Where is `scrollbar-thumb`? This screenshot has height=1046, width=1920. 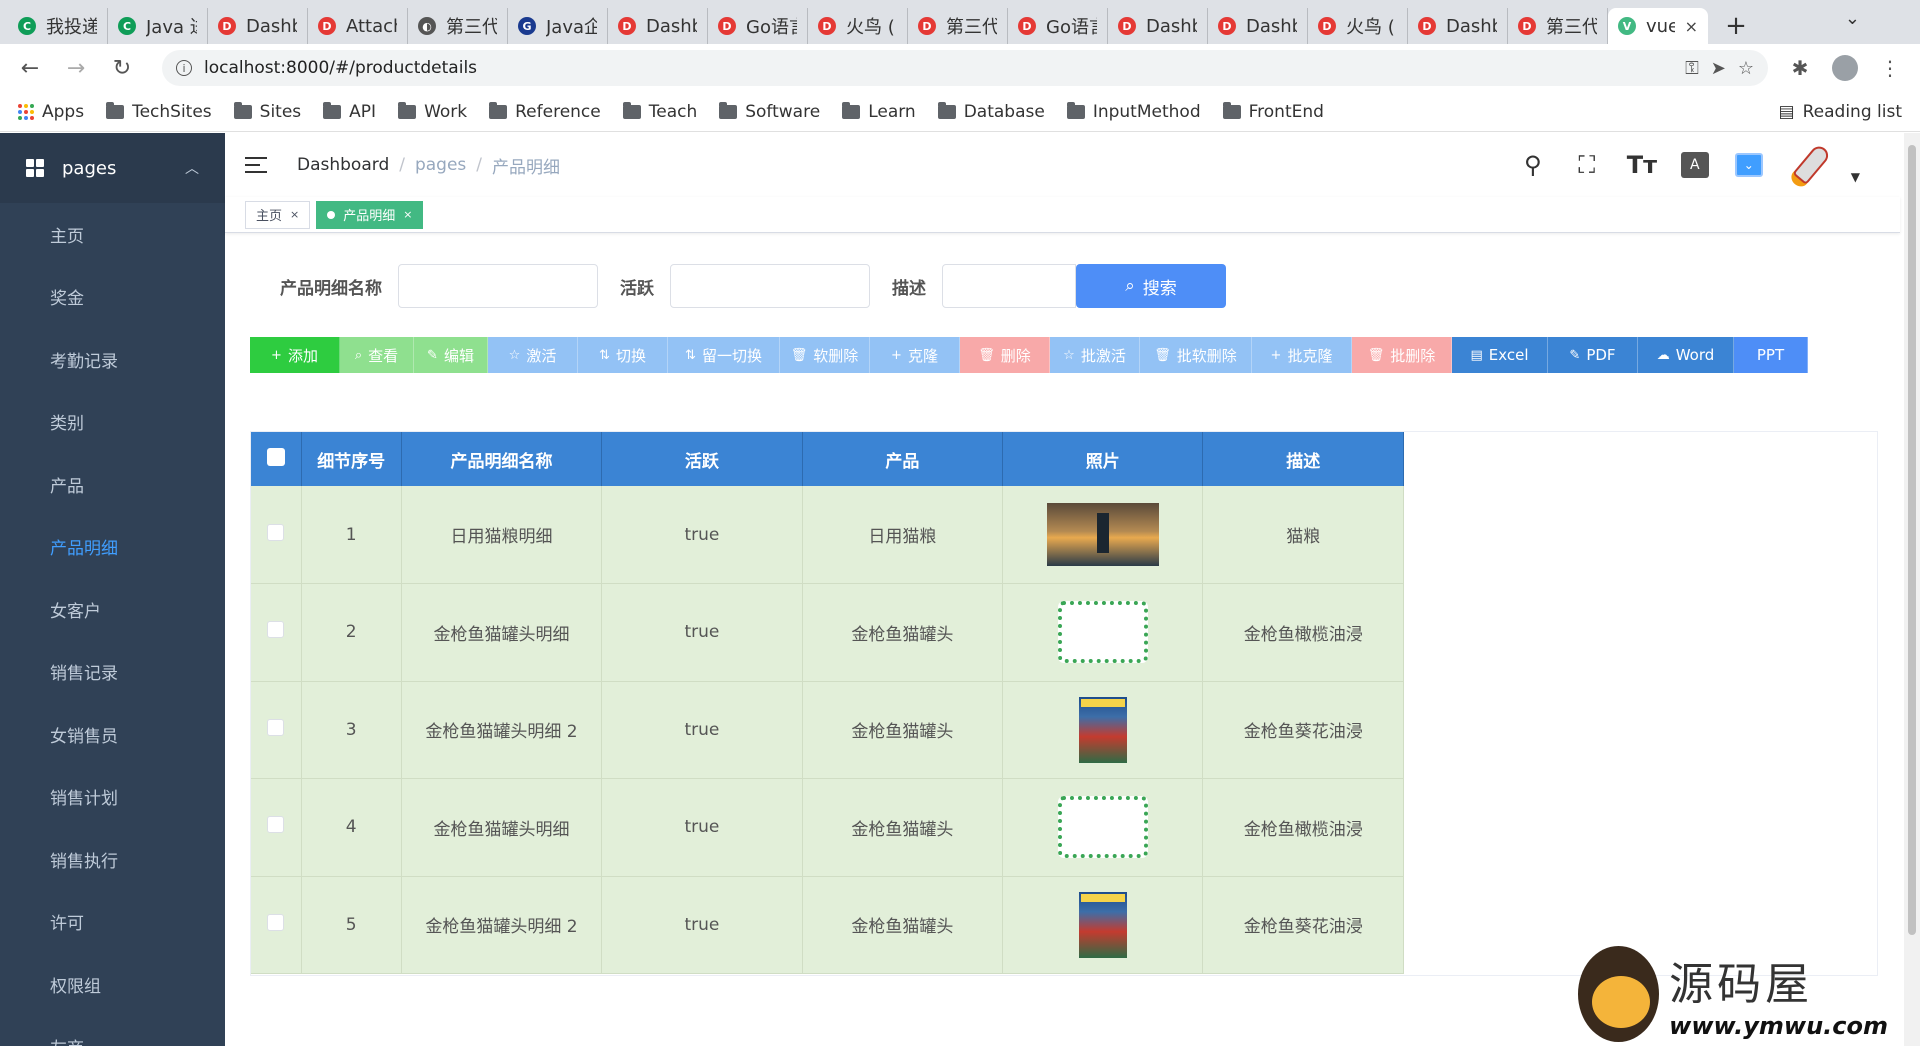
scrollbar-thumb is located at coordinates (1912, 540).